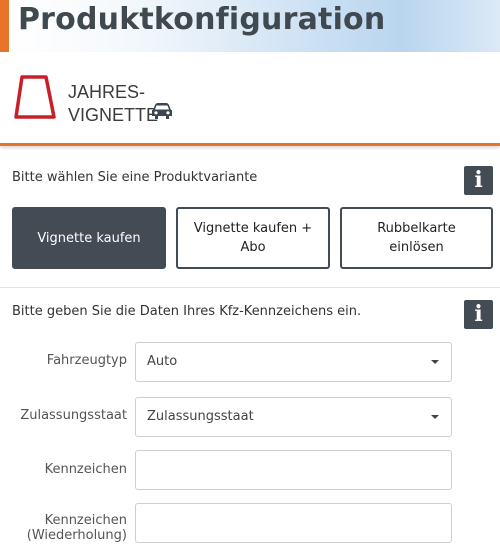 The width and height of the screenshot is (500, 553). Describe the element at coordinates (85, 520) in the screenshot. I see `plate-repeat-label-line1: Kennzeichen` at that location.